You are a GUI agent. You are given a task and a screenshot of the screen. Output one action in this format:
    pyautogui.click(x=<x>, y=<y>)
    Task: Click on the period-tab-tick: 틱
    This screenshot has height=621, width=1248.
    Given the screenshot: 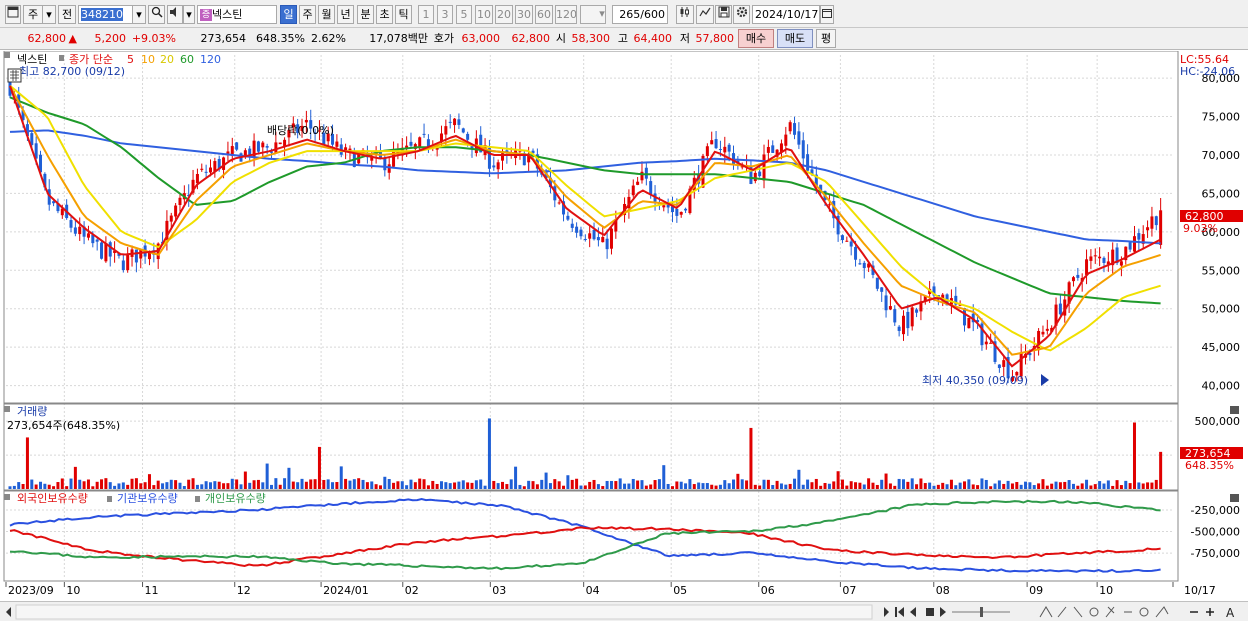 What is the action you would take?
    pyautogui.click(x=403, y=14)
    